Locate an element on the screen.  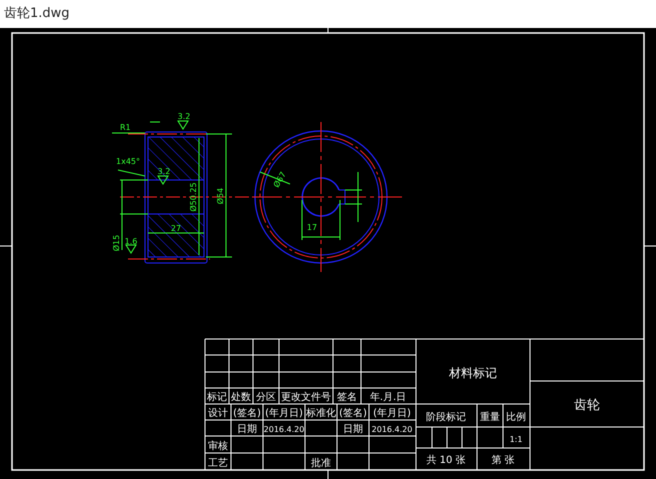
material-label: 材料标记 is located at coordinates (473, 373).